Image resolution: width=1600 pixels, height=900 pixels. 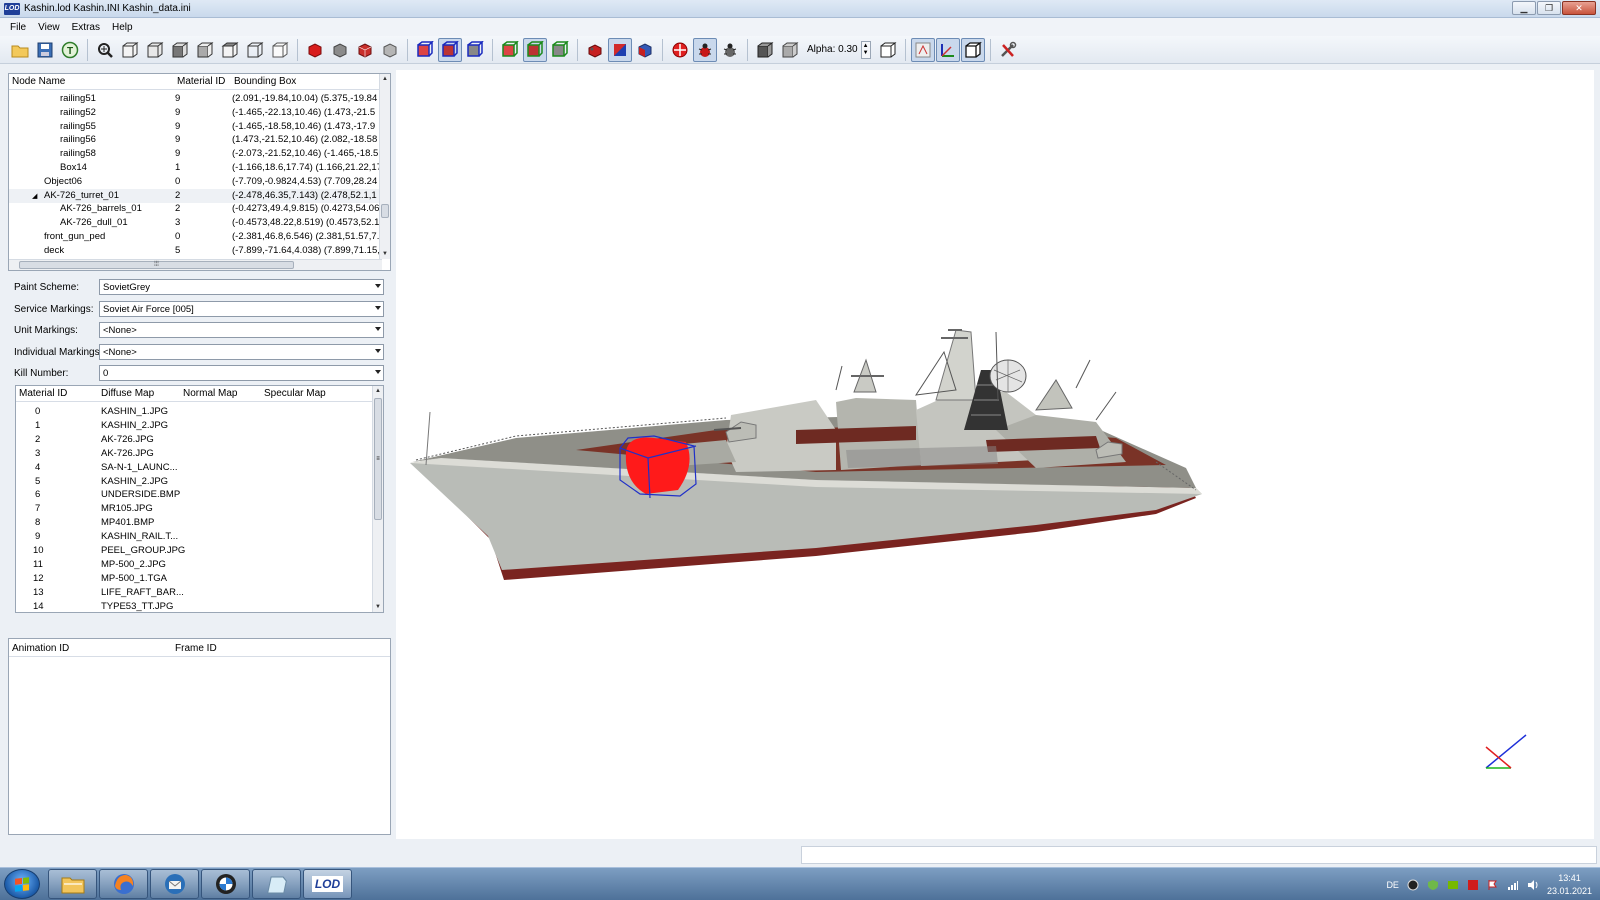 What do you see at coordinates (1413, 885) in the screenshot?
I see `network-globe-icon` at bounding box center [1413, 885].